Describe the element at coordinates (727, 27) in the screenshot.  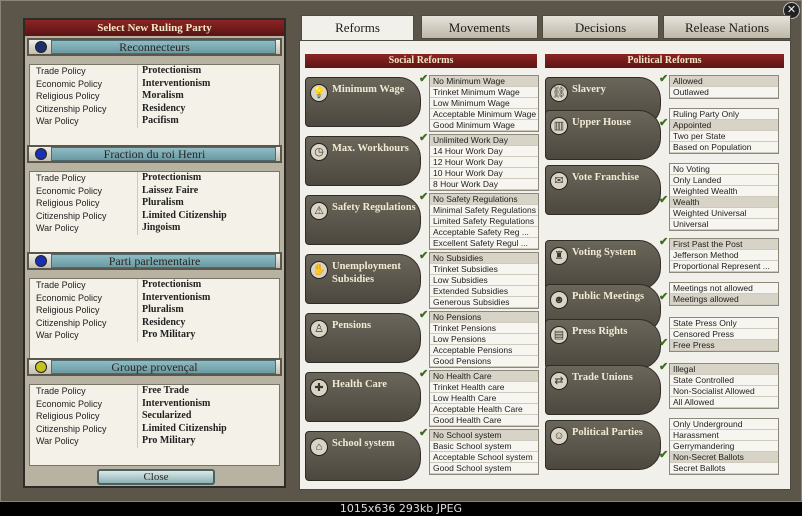
I see `tab-release-nations: Release Nations` at that location.